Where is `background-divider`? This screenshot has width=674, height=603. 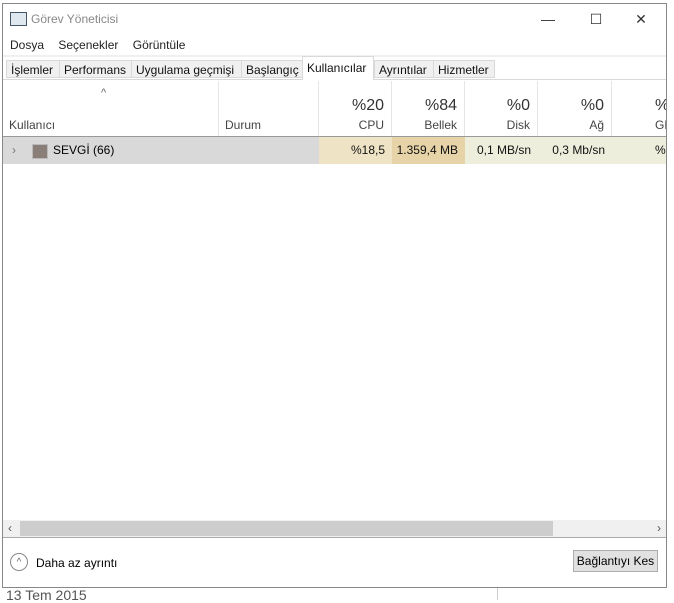 background-divider is located at coordinates (497, 593).